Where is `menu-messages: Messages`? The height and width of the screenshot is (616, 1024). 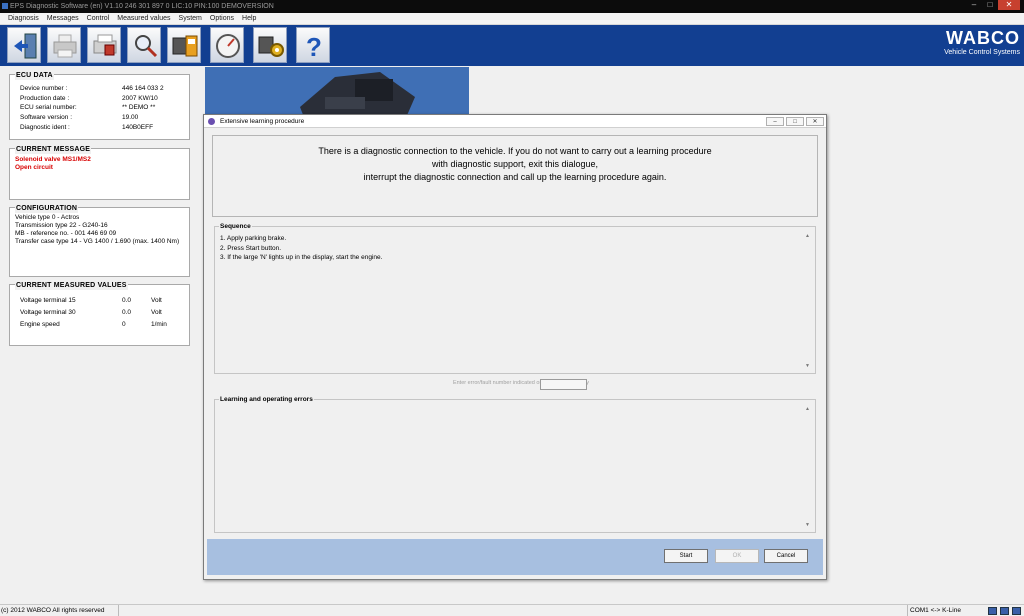
menu-messages: Messages is located at coordinates (63, 18).